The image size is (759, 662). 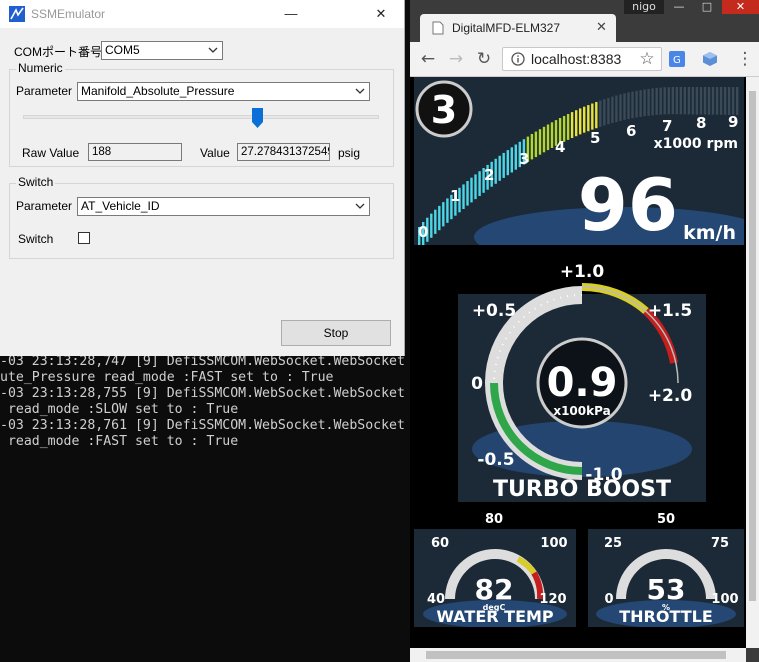 I want to click on switch-parameter-value: AT_Vehicle_ID, so click(x=120, y=206).